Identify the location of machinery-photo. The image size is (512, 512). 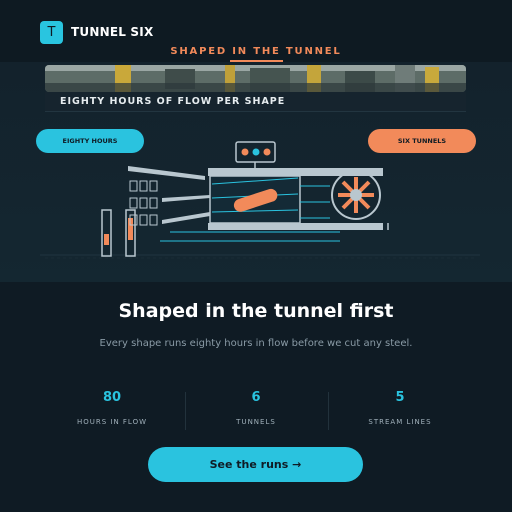
(255, 78).